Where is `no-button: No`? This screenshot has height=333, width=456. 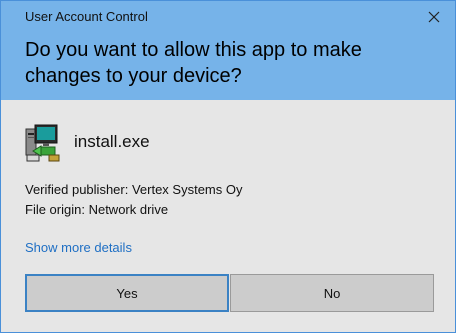 no-button: No is located at coordinates (332, 293).